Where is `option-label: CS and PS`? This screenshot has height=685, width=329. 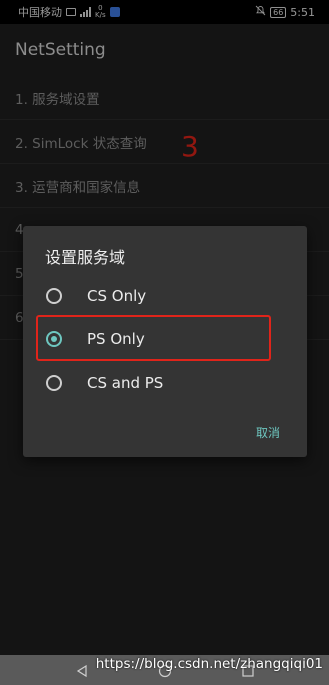
option-label: CS and PS is located at coordinates (125, 383).